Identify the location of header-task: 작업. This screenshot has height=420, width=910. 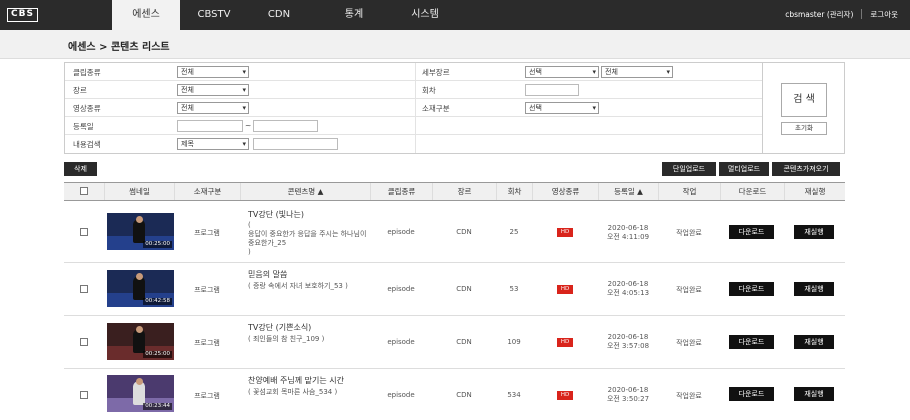
(689, 191).